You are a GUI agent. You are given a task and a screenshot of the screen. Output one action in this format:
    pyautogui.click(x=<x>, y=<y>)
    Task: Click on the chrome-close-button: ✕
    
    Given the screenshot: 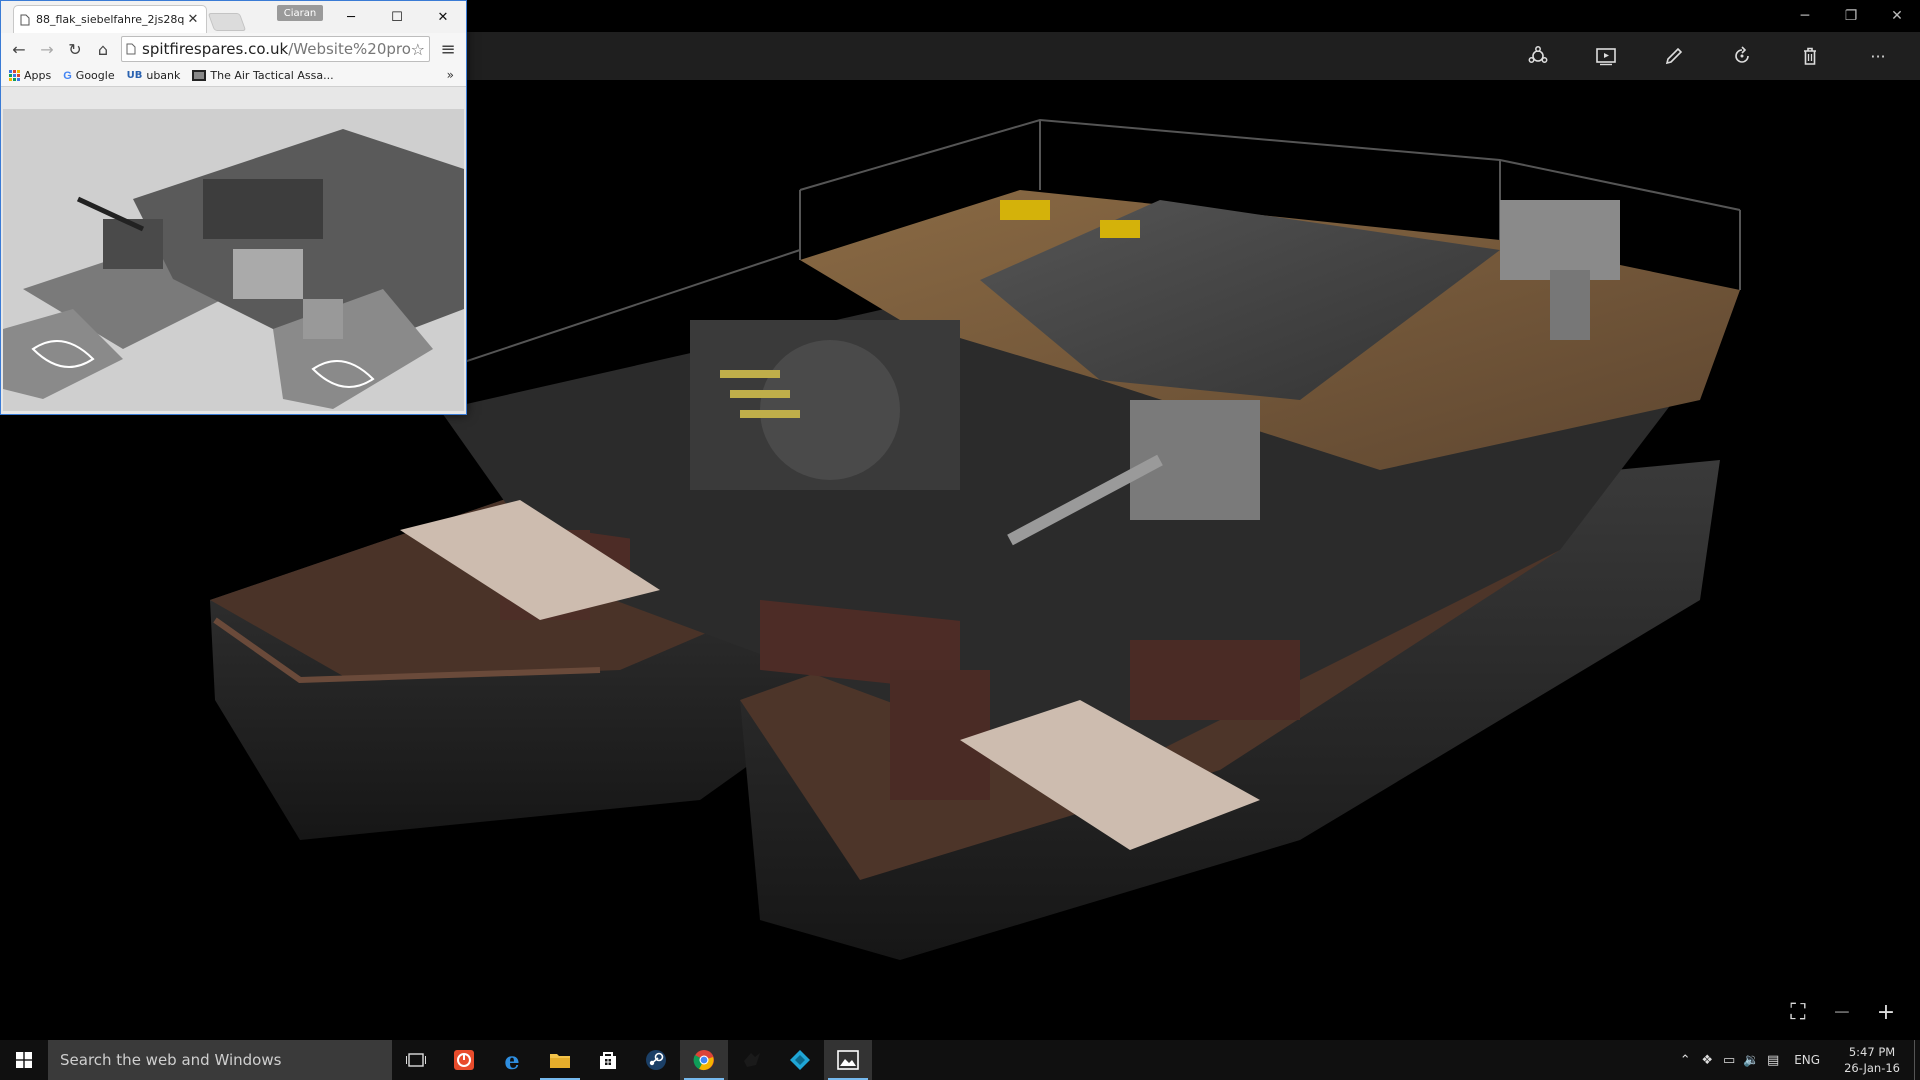 What is the action you would take?
    pyautogui.click(x=443, y=17)
    